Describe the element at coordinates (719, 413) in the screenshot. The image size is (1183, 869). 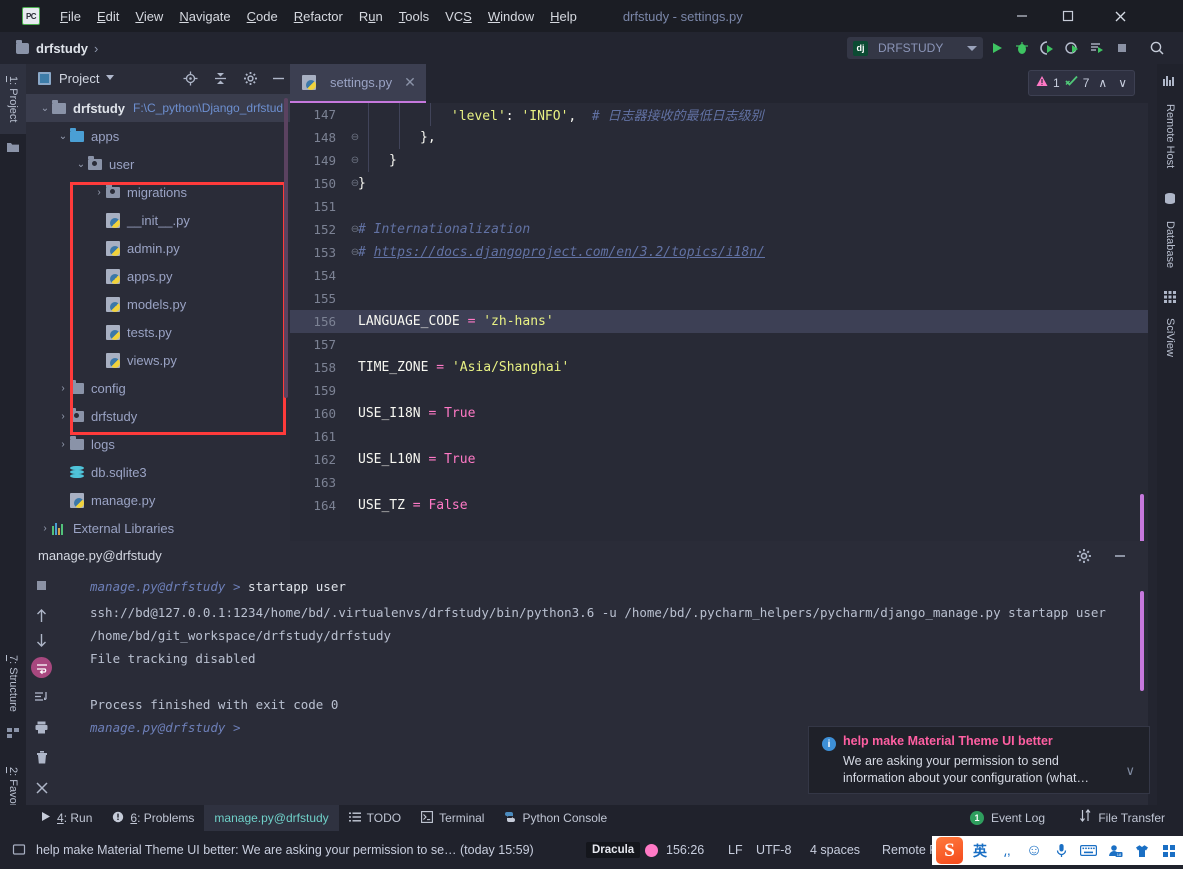
I see `code-line-160: 160 USE_I18N = True` at that location.